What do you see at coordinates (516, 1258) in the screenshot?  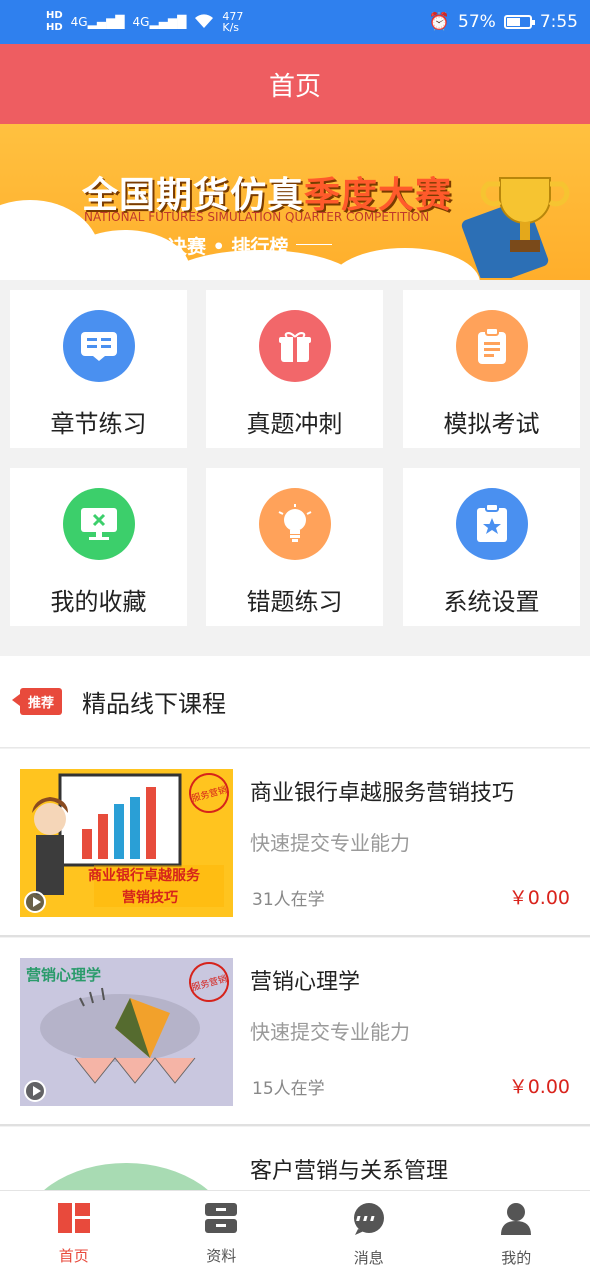 I see `nav-label: 我的` at bounding box center [516, 1258].